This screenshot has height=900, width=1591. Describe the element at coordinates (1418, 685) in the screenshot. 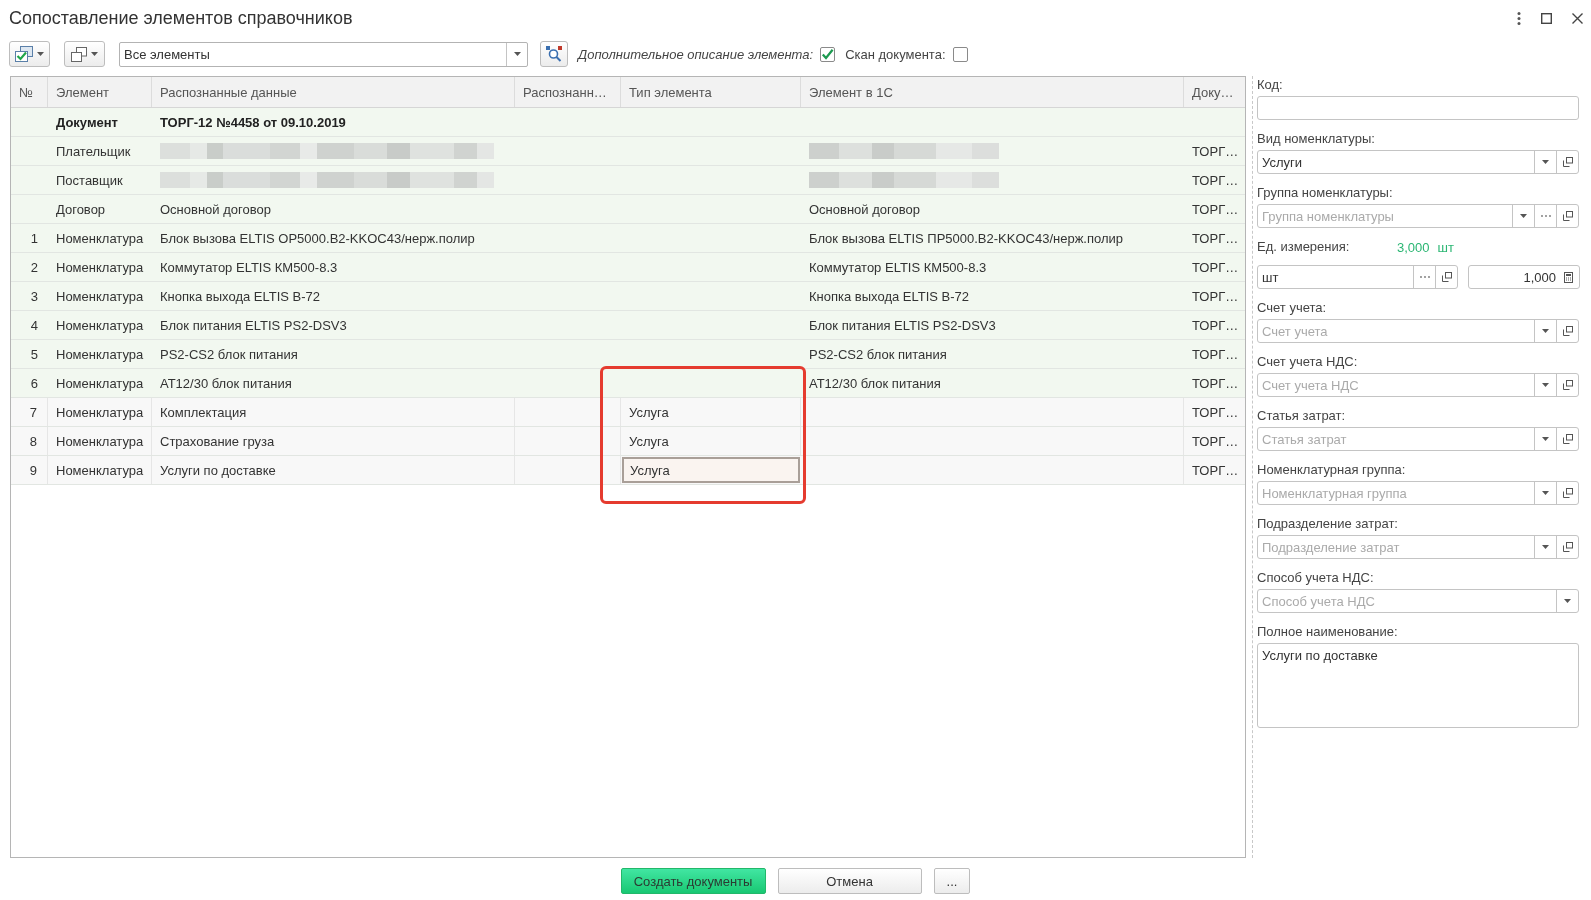

I see `text-area: Услуги по доставке` at that location.